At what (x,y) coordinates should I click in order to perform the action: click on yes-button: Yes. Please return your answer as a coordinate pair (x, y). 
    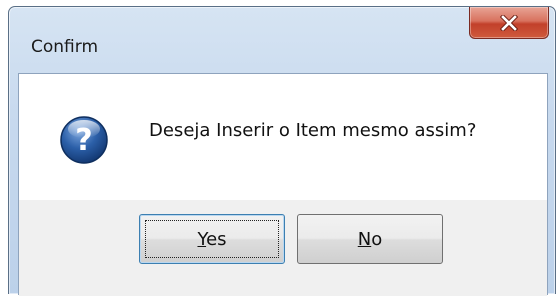
    Looking at the image, I should click on (212, 239).